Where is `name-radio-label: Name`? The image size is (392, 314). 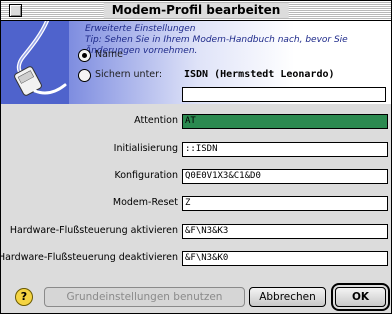 name-radio-label: Name is located at coordinates (109, 54).